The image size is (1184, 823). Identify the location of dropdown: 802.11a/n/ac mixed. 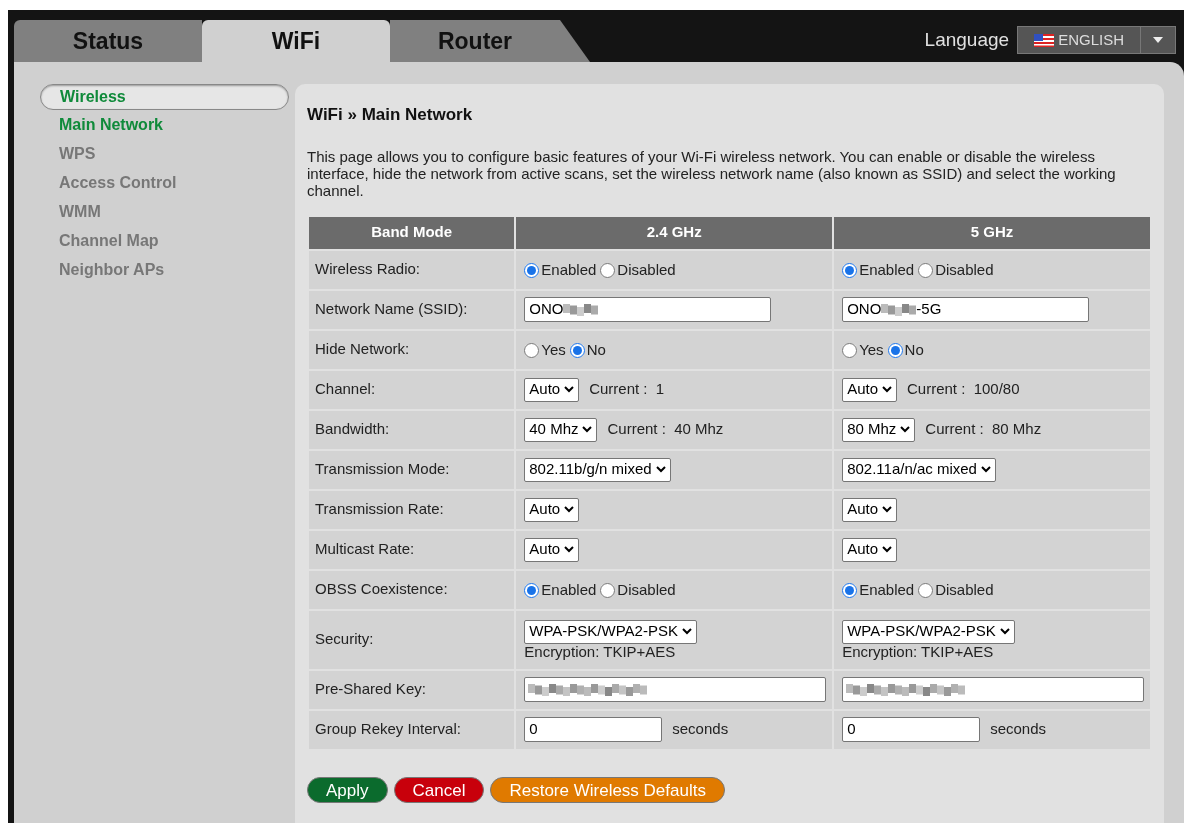
(919, 469).